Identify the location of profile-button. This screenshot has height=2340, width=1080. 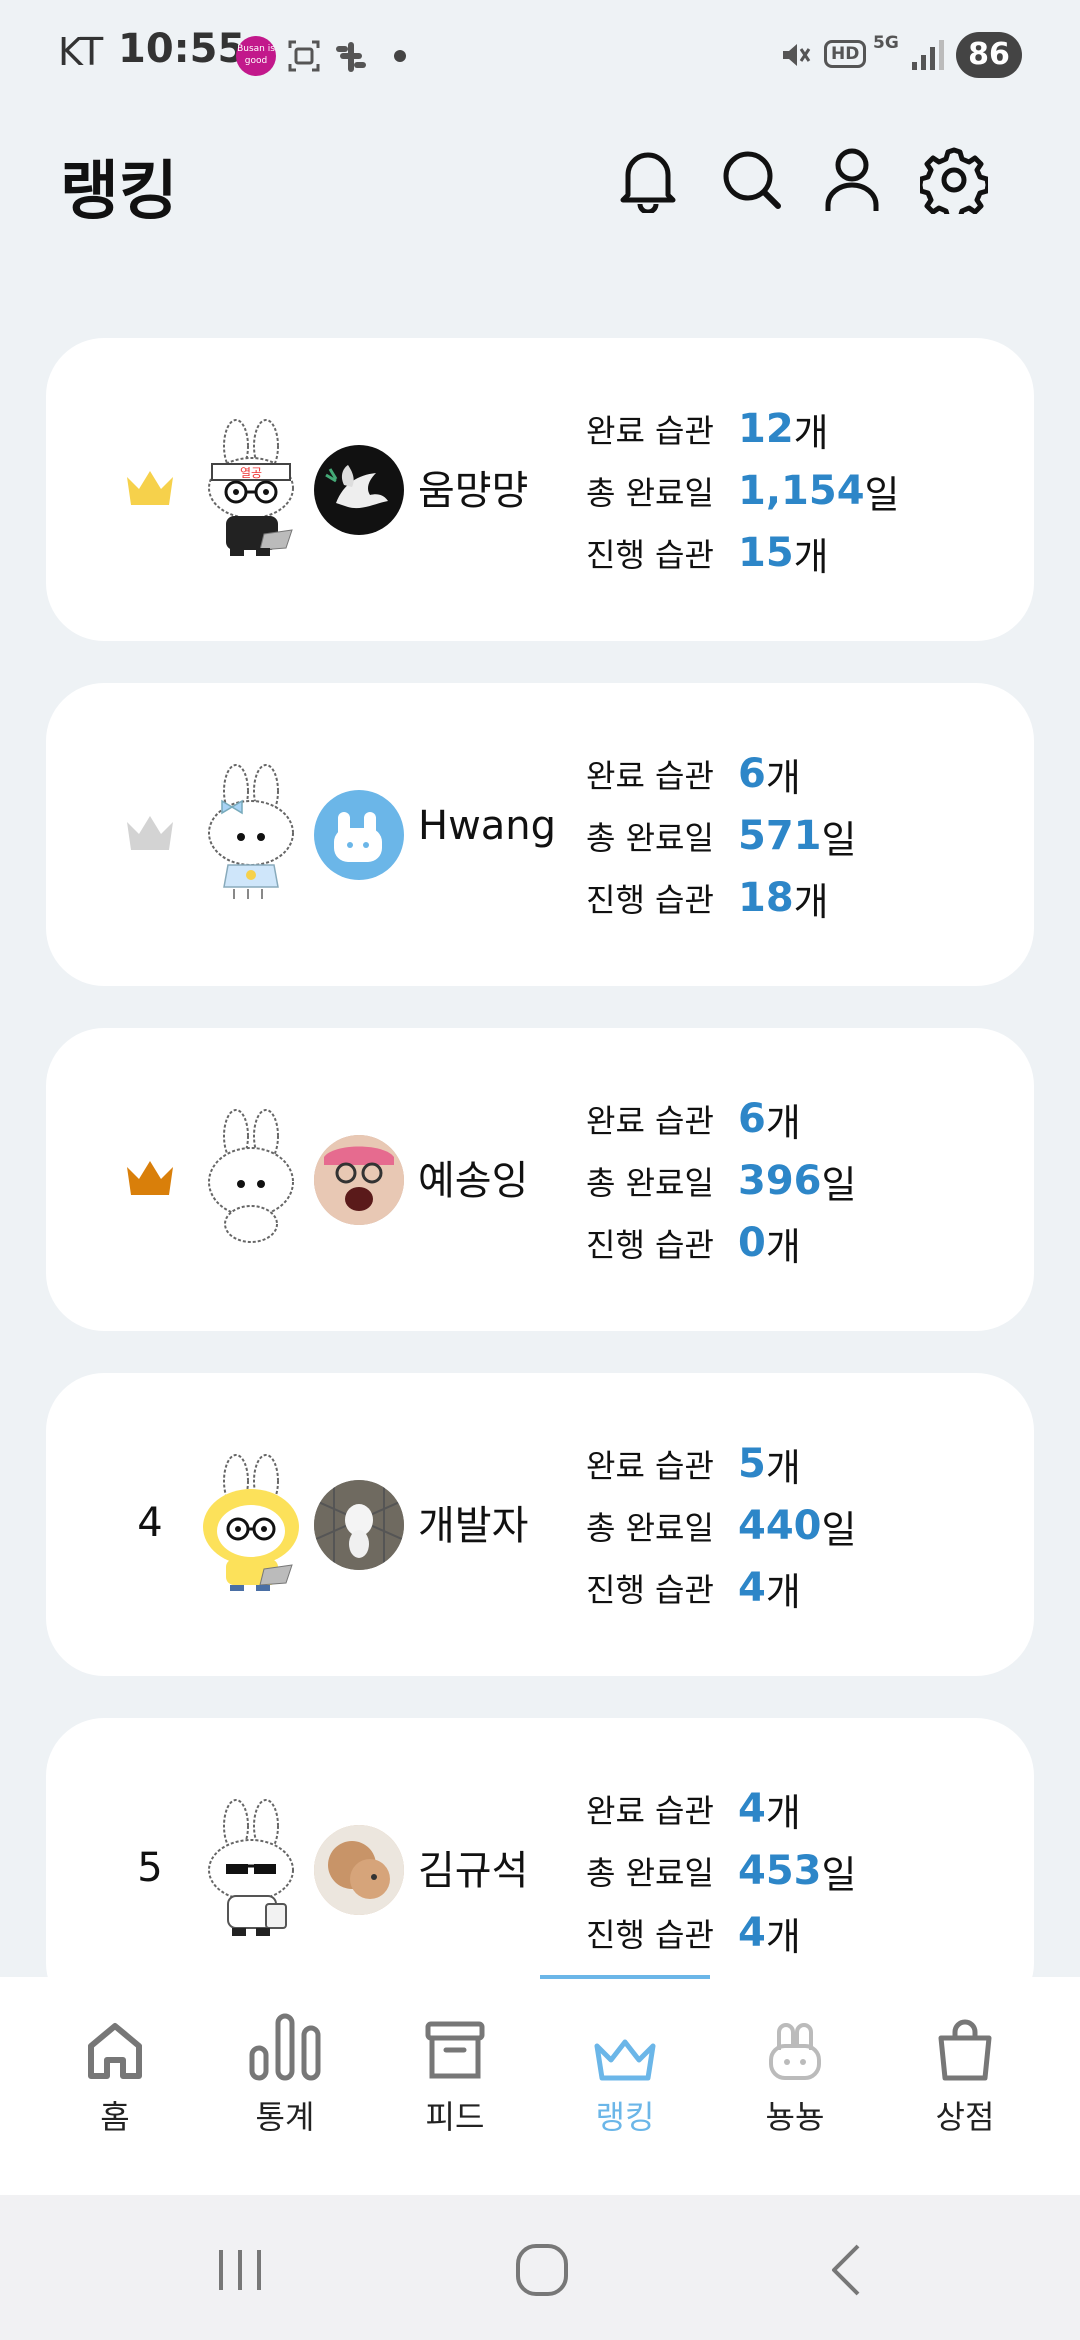
(852, 180).